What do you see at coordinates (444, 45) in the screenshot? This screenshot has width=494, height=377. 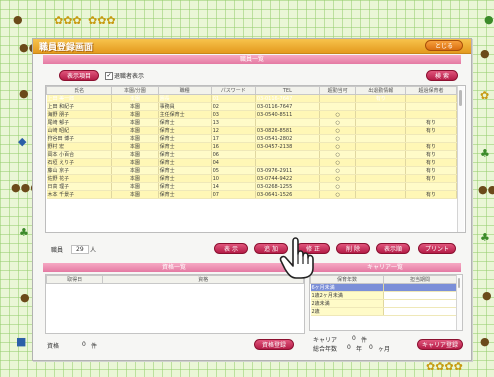 I see `close-button: とじる` at bounding box center [444, 45].